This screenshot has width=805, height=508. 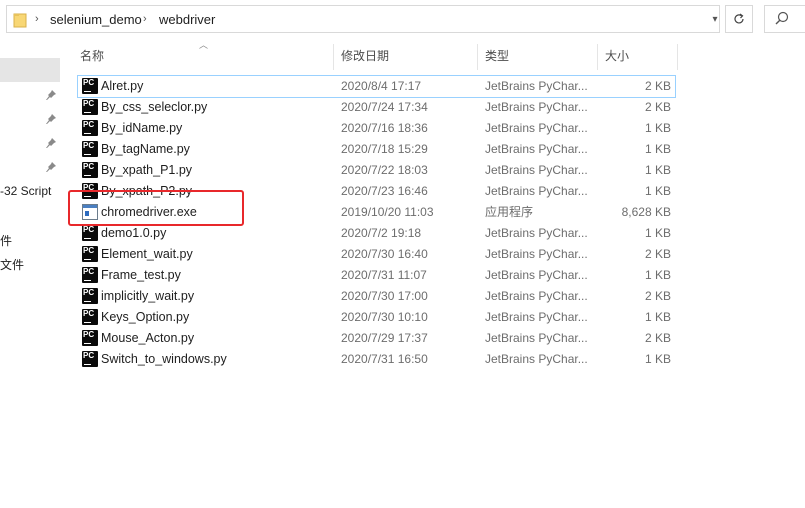 I want to click on breadcrumb-webdriver: webdriver, so click(x=187, y=19).